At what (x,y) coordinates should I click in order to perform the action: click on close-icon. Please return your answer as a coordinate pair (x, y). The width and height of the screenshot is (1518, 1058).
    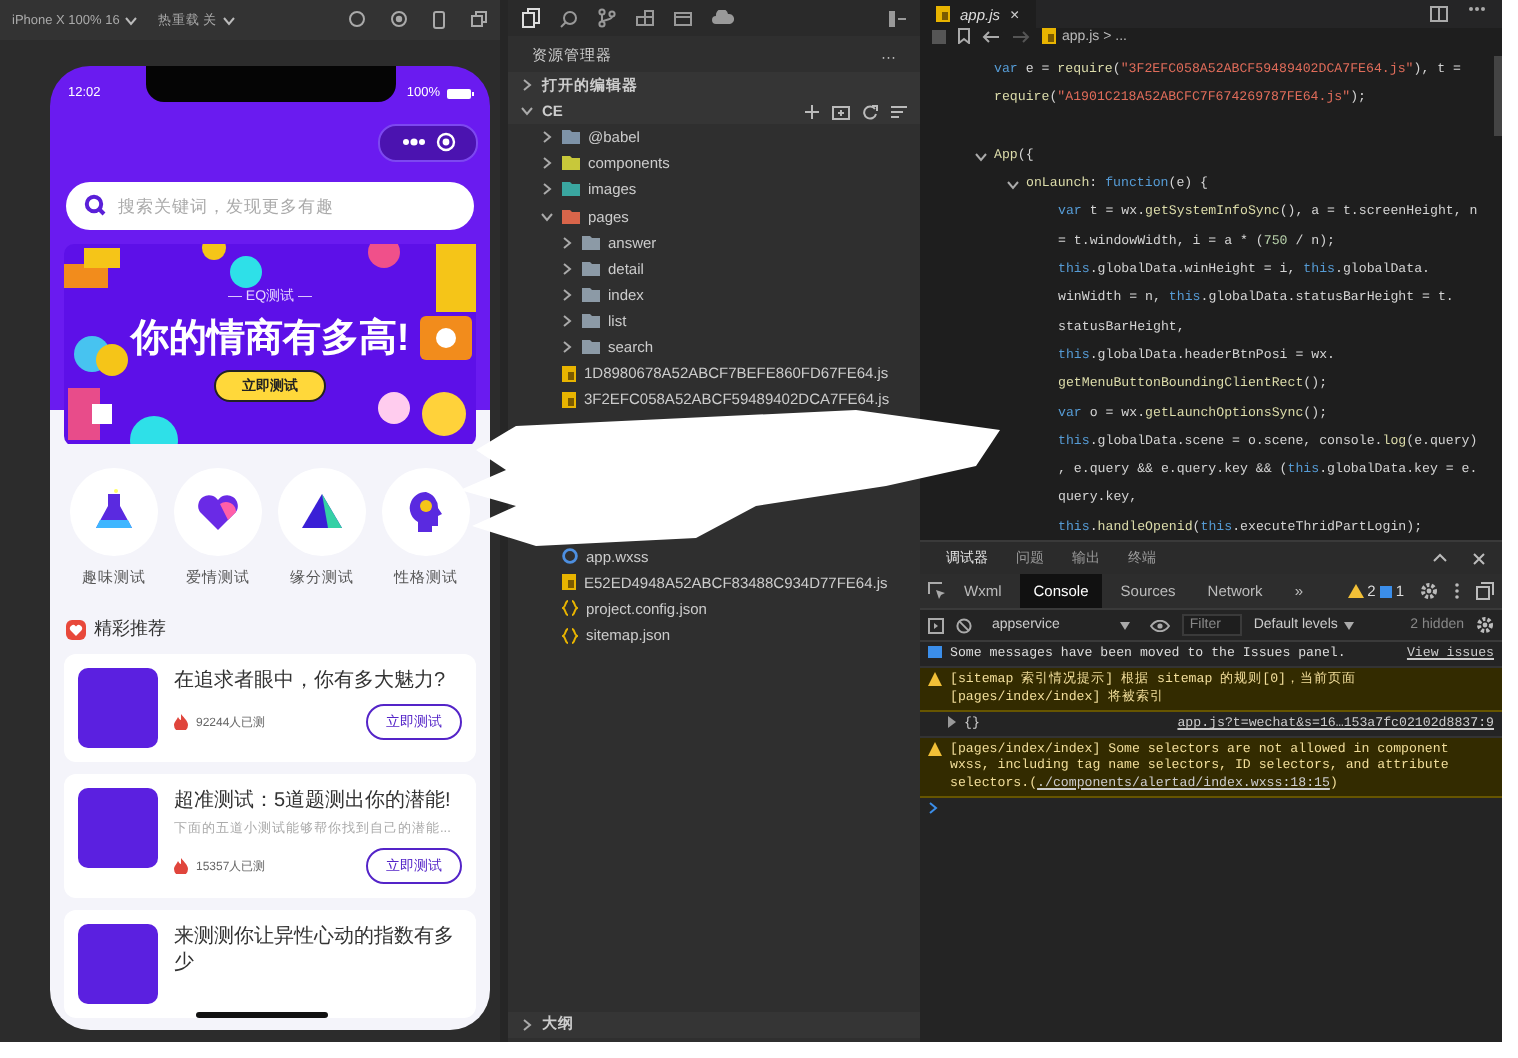
    Looking at the image, I should click on (1479, 558).